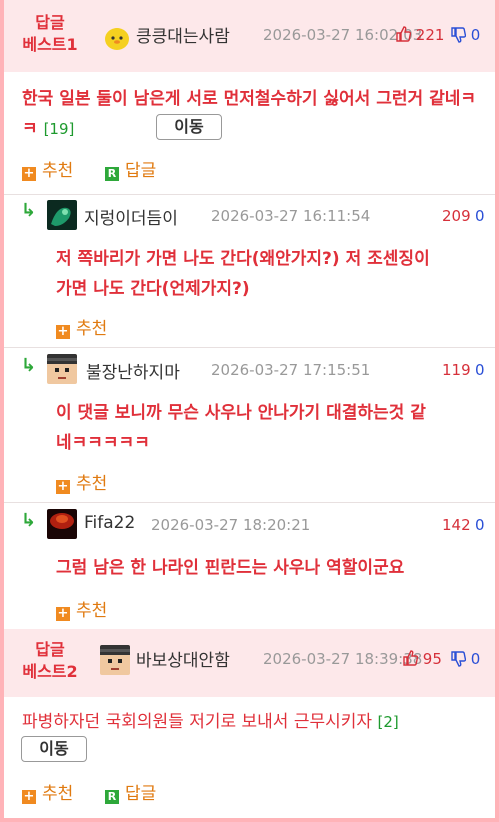  I want to click on author-nick: 불장난하지마, so click(133, 370).